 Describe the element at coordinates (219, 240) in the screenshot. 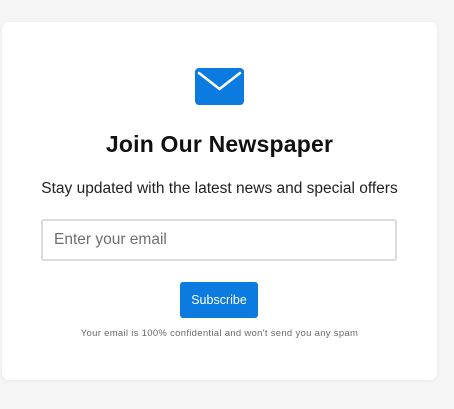

I see `email-input` at that location.